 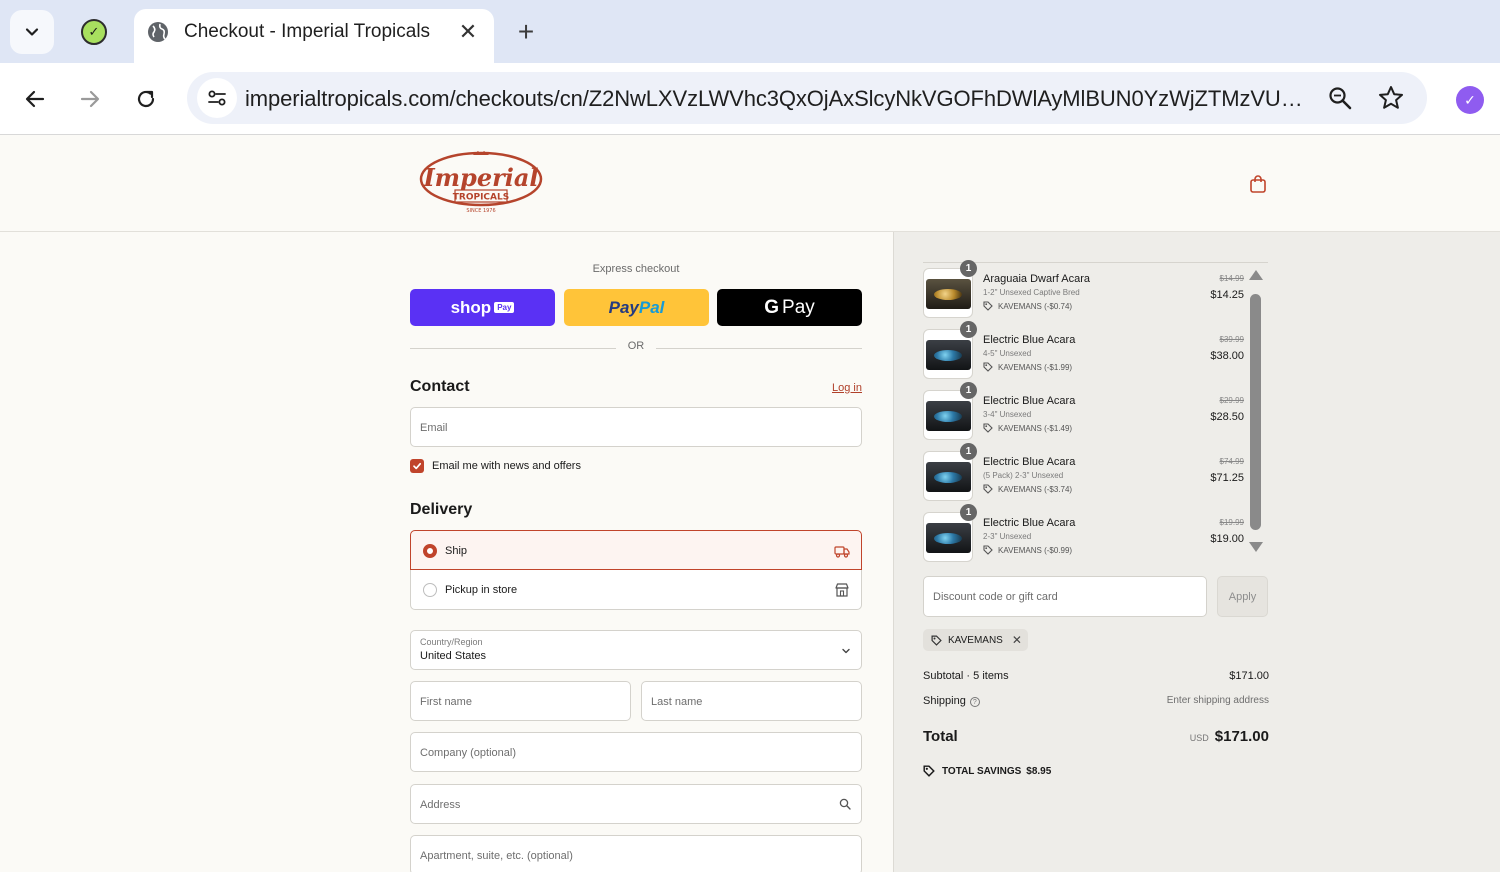 What do you see at coordinates (468, 753) in the screenshot?
I see `company-placeholder: Company (optional)` at bounding box center [468, 753].